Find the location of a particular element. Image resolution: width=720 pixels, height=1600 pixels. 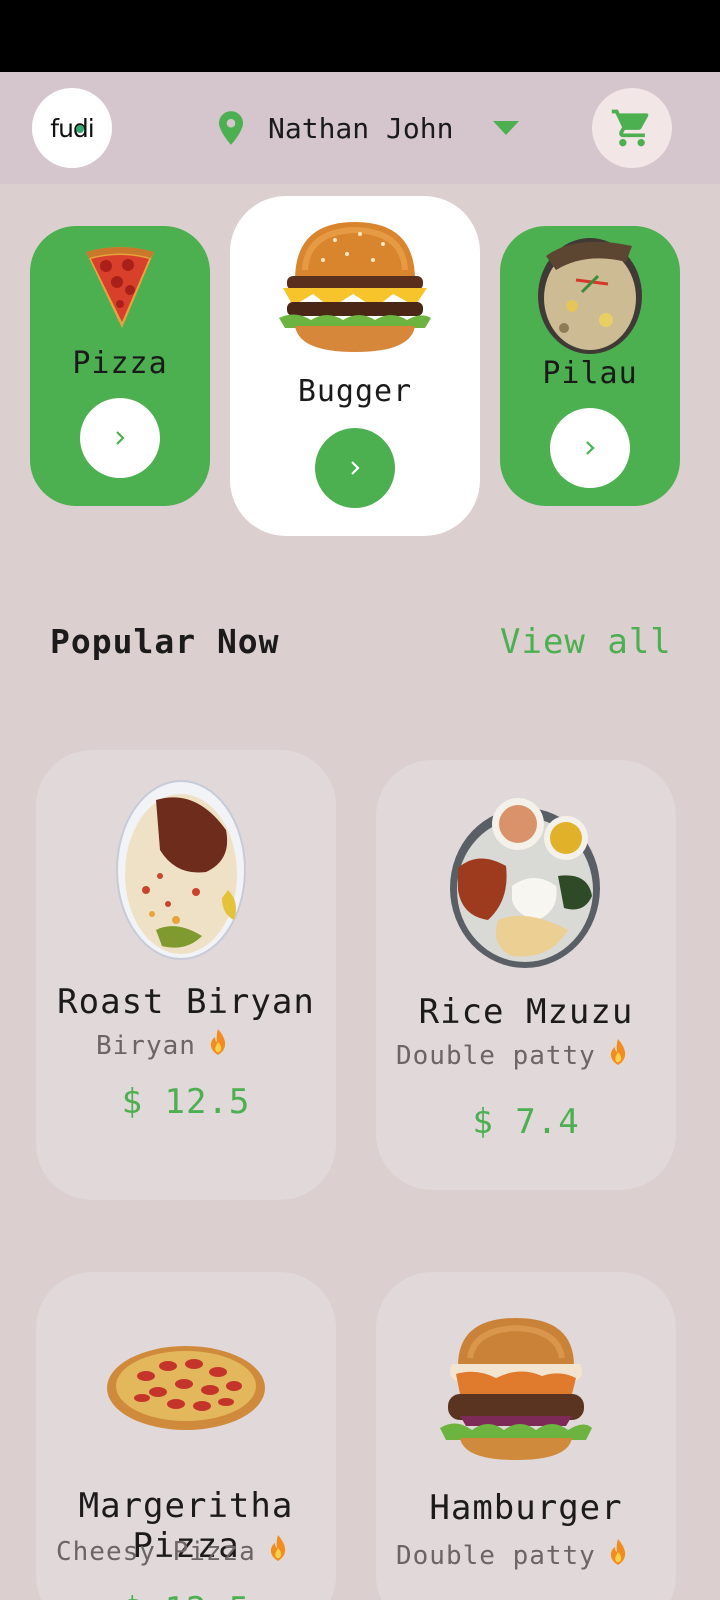

cart-button is located at coordinates (632, 128).